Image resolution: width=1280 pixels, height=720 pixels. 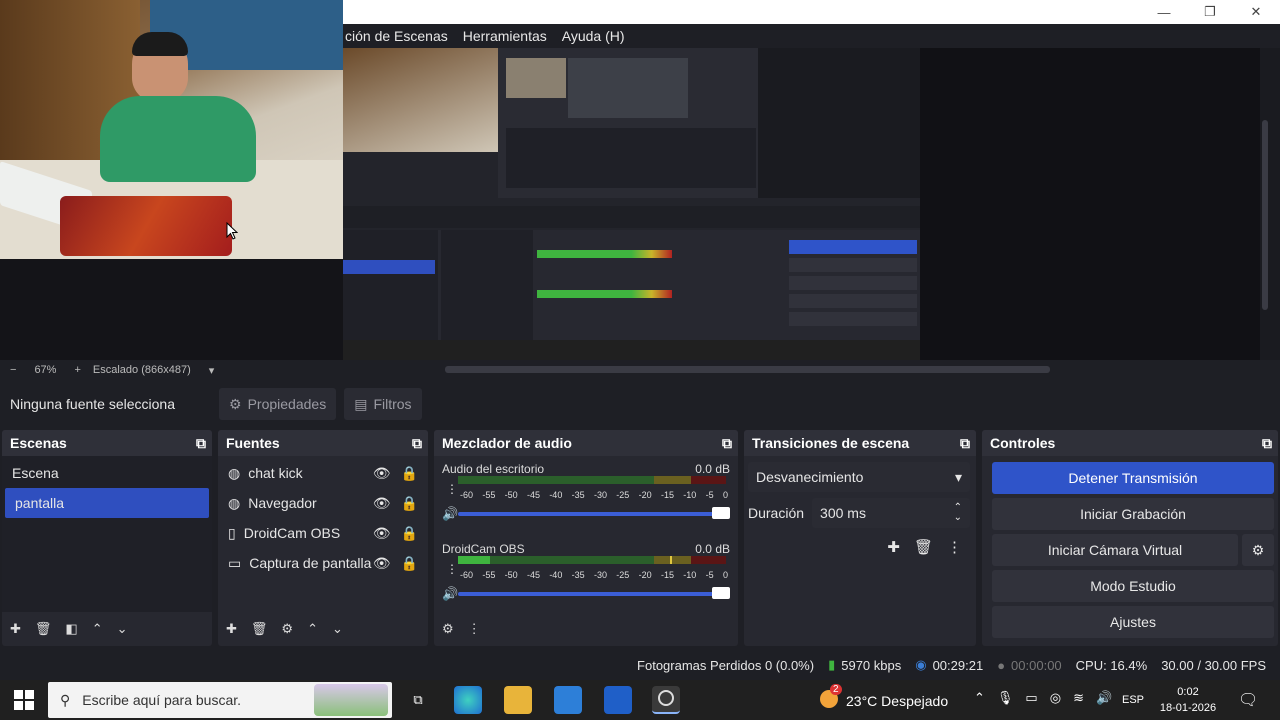 I want to click on zoom-out-button: −, so click(x=13, y=370).